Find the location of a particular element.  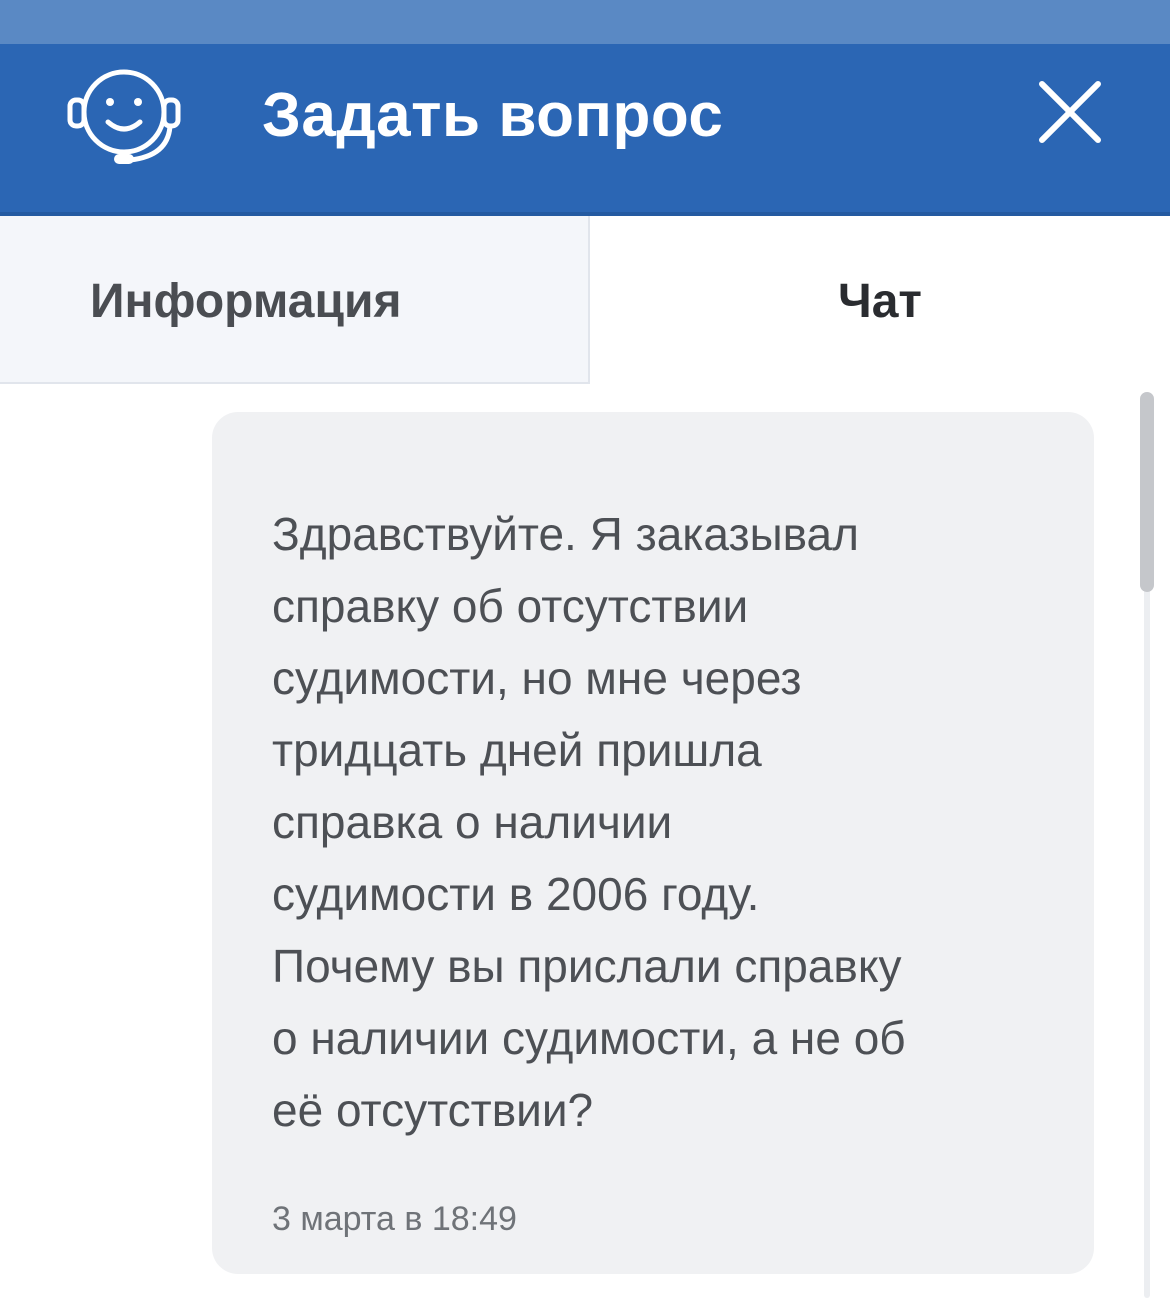

tab-information-label: Информация is located at coordinates (246, 301).